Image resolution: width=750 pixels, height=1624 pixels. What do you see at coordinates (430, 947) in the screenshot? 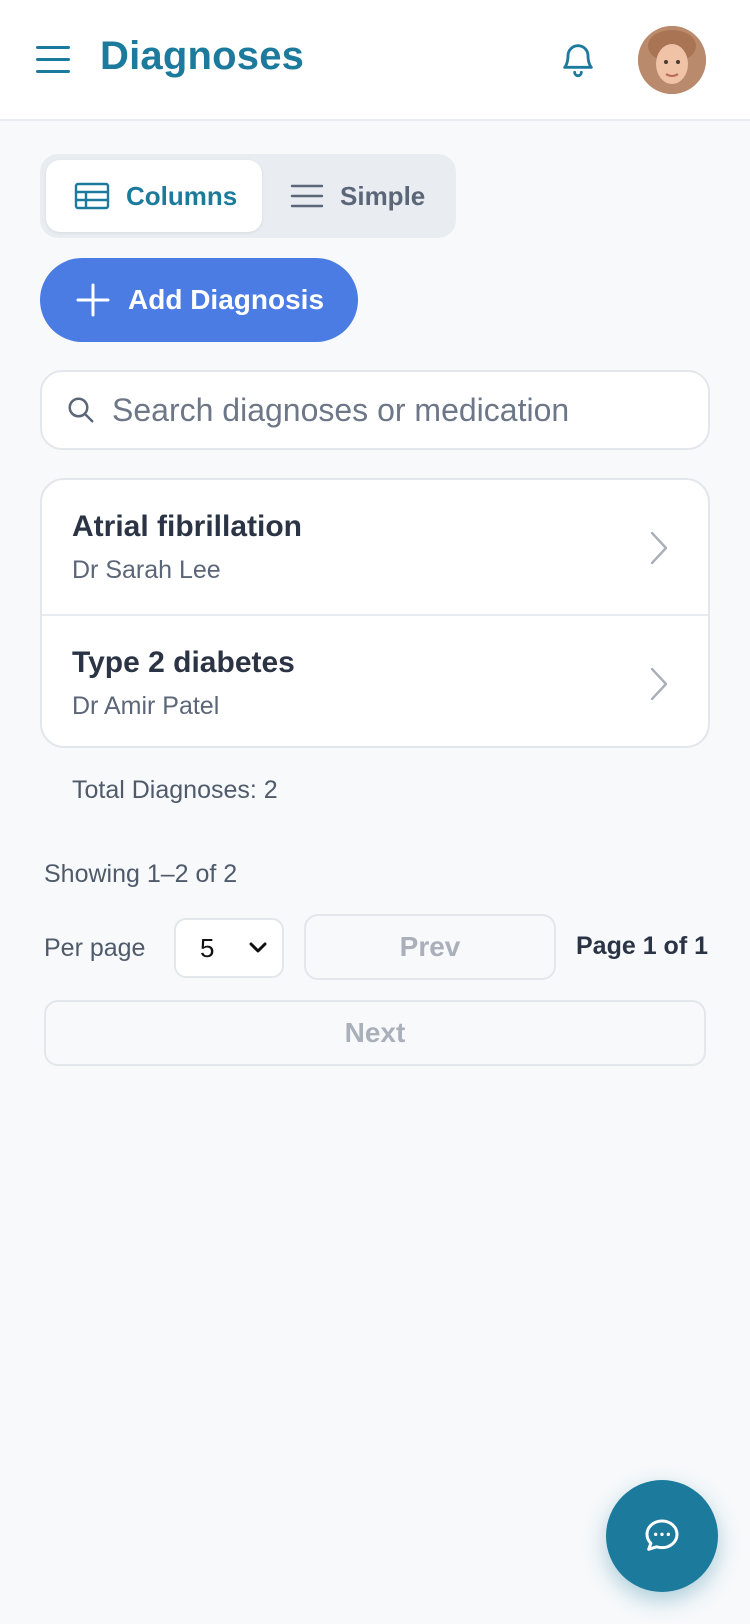
I see `prev-page-button: Prev` at bounding box center [430, 947].